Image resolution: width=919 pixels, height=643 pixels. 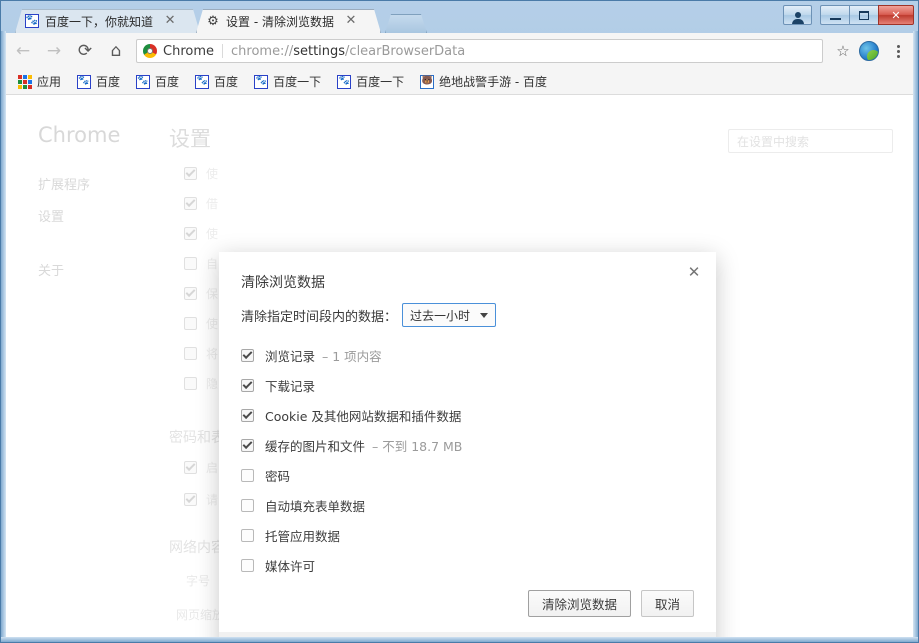 What do you see at coordinates (247, 385) in the screenshot?
I see `checkbox-download-history` at bounding box center [247, 385].